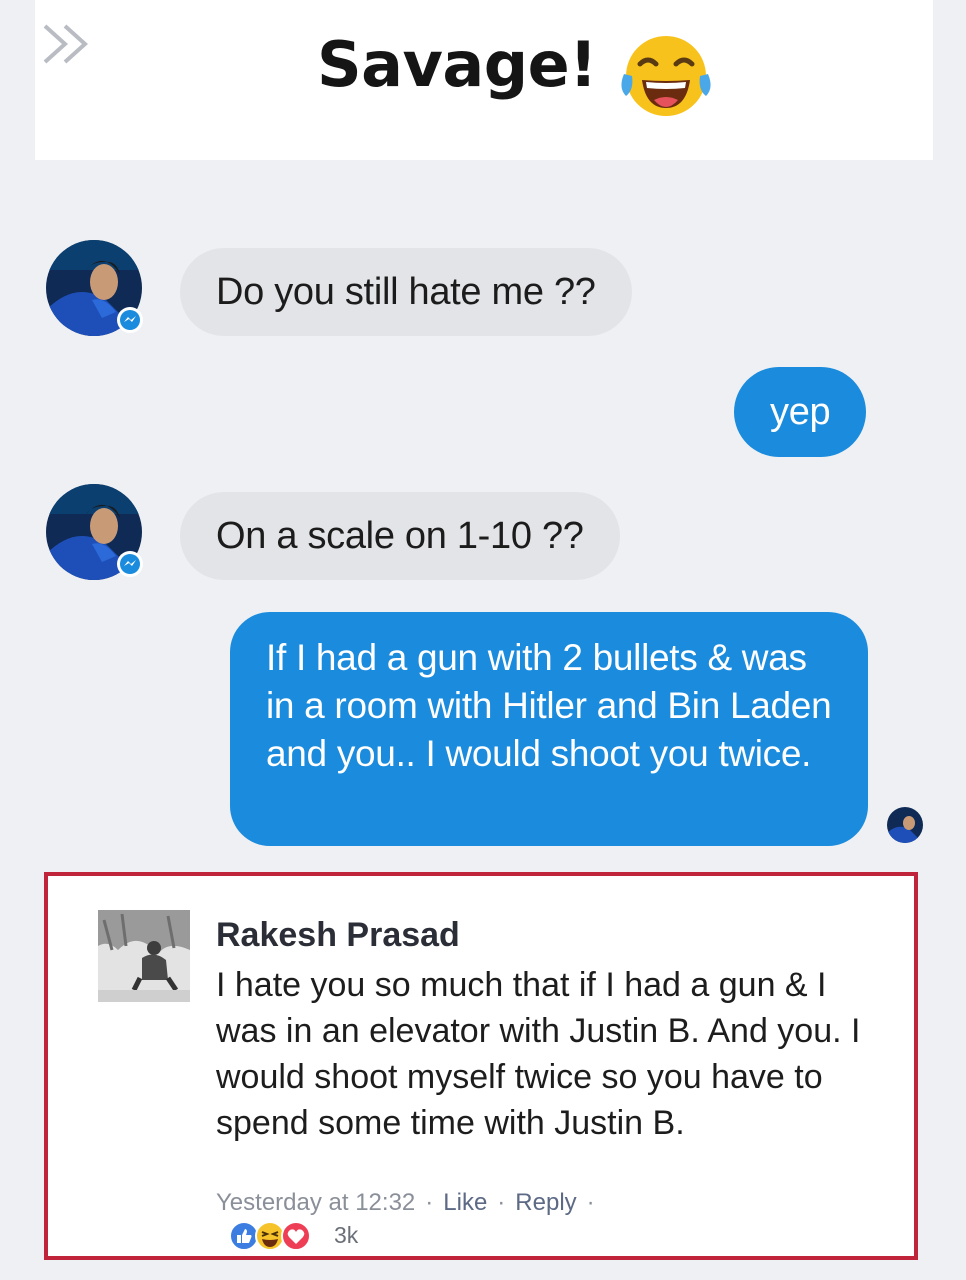 The width and height of the screenshot is (966, 1280). Describe the element at coordinates (457, 64) in the screenshot. I see `page-title: Savage!` at that location.